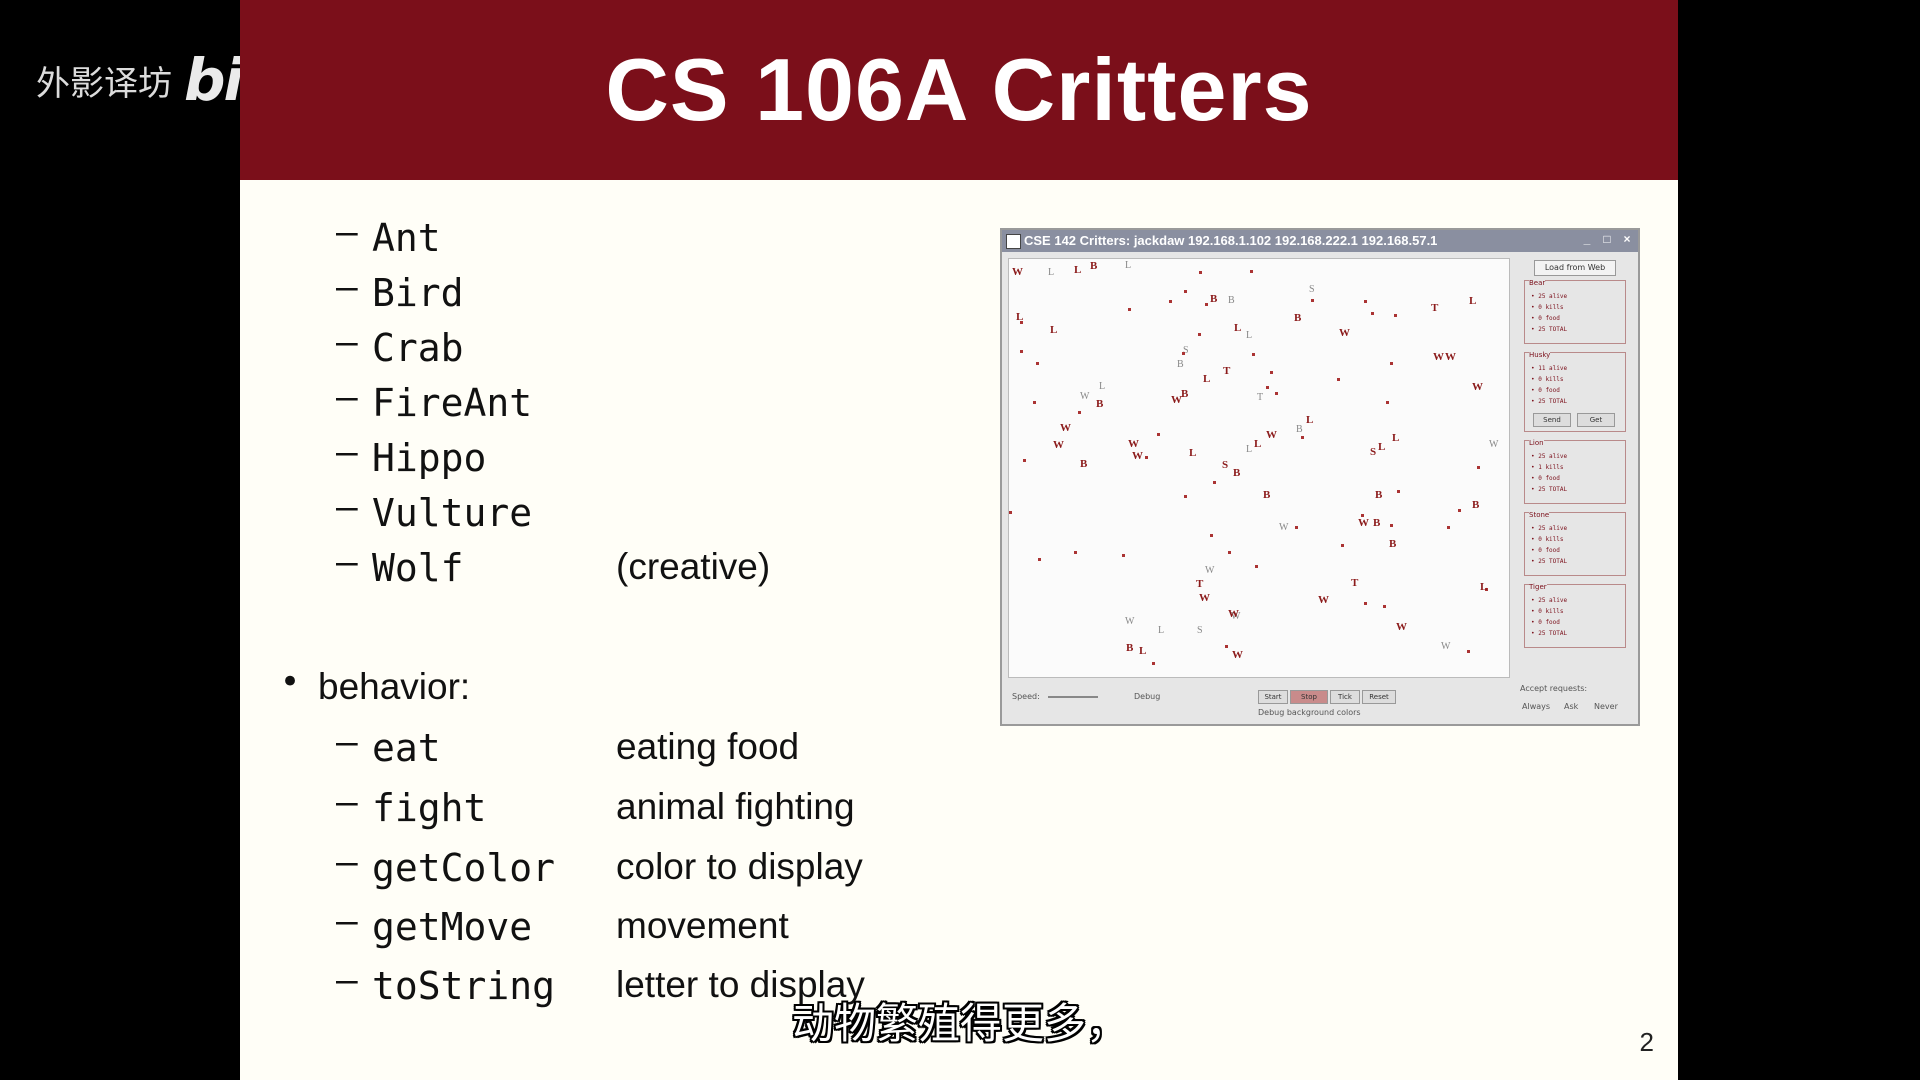  Describe the element at coordinates (1606, 706) in the screenshot. I see `radio-never: Never` at that location.